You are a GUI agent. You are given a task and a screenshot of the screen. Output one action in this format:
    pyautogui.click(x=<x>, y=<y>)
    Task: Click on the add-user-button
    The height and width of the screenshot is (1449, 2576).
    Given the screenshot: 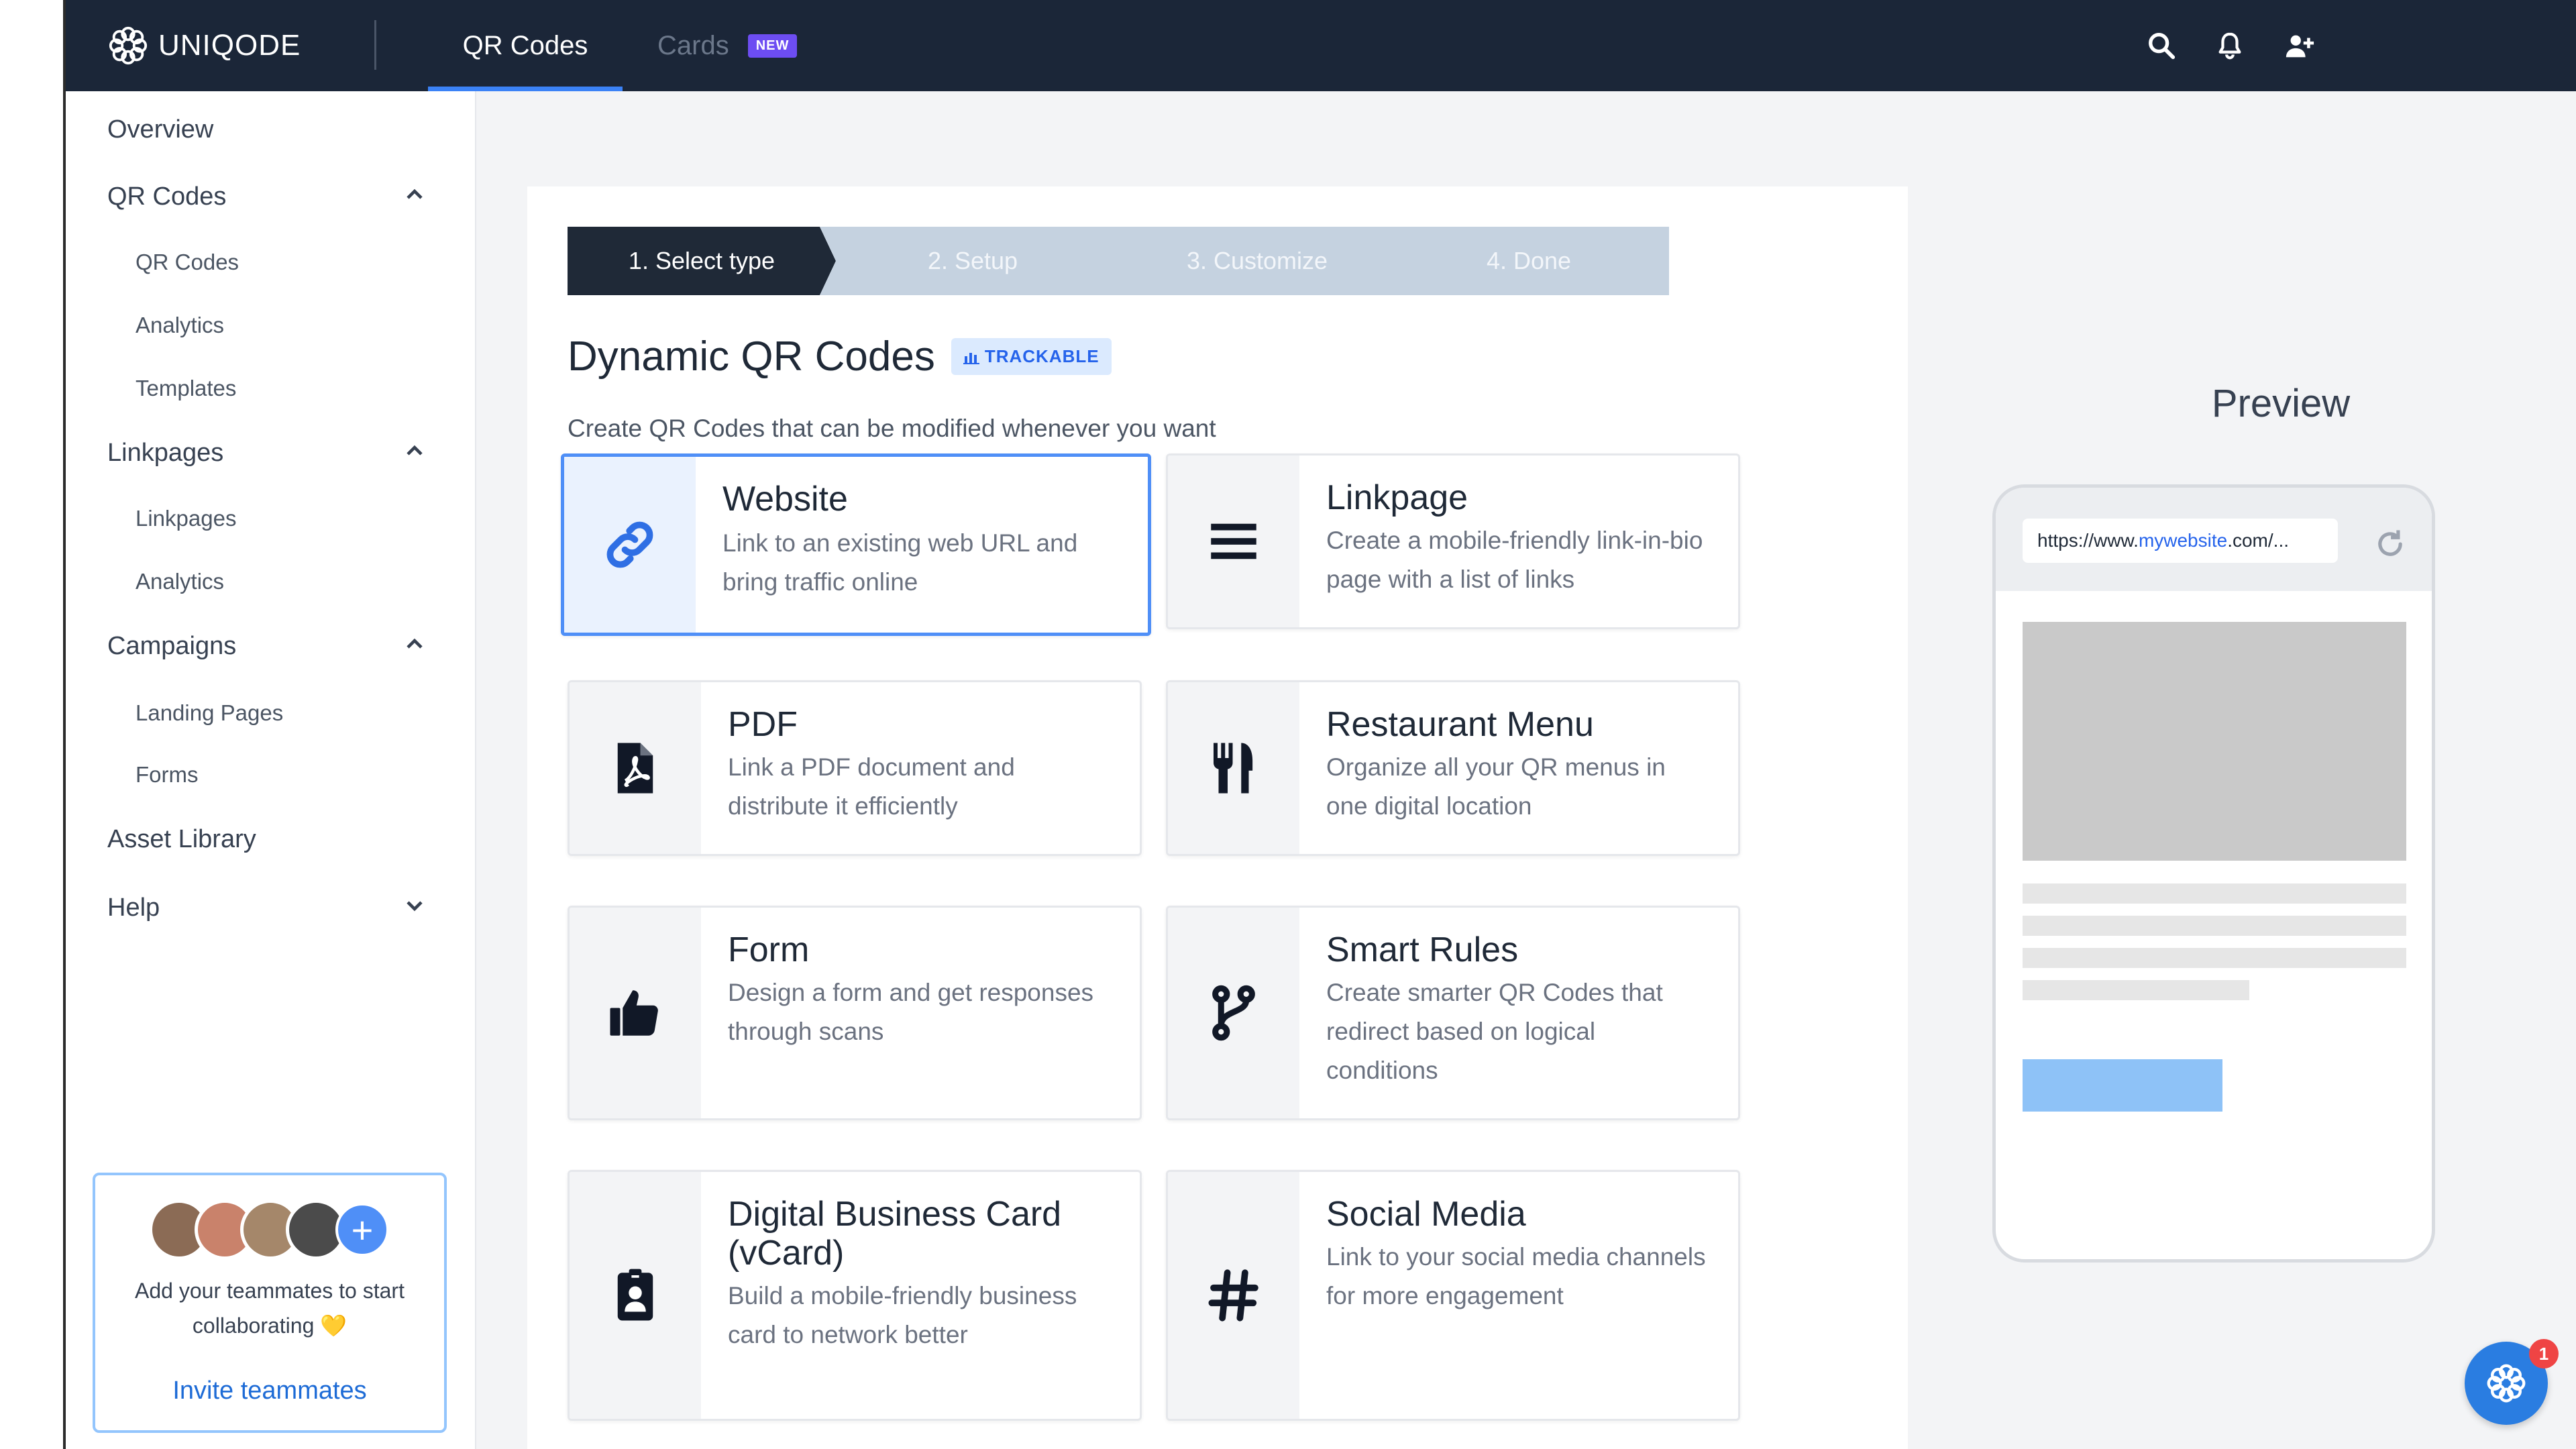 What is the action you would take?
    pyautogui.click(x=2299, y=45)
    